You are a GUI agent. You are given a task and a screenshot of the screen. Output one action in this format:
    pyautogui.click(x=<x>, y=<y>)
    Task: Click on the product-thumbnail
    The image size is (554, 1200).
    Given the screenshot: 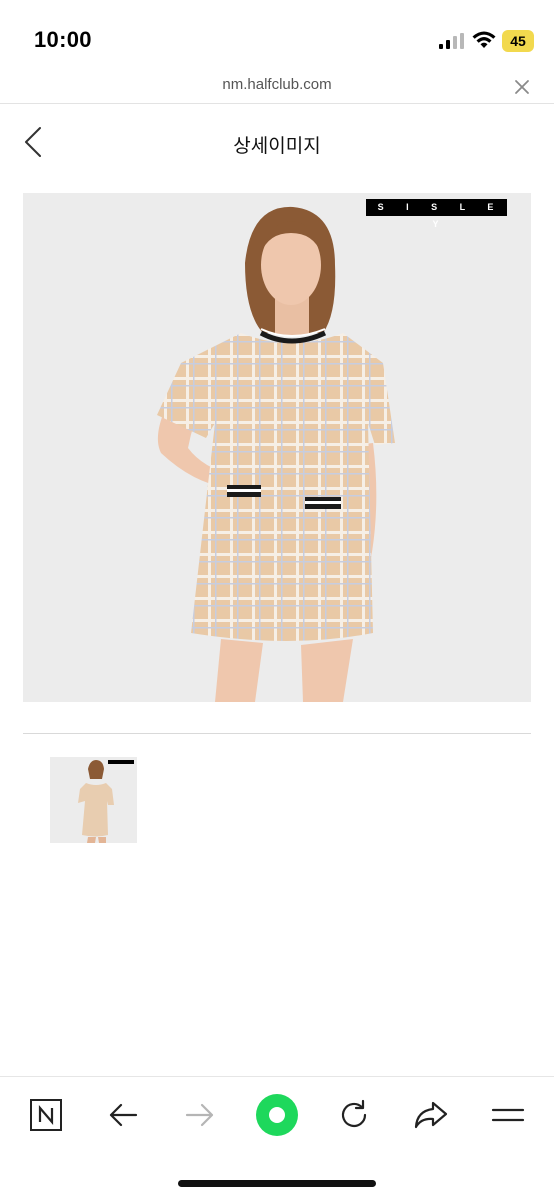 What is the action you would take?
    pyautogui.click(x=93, y=800)
    